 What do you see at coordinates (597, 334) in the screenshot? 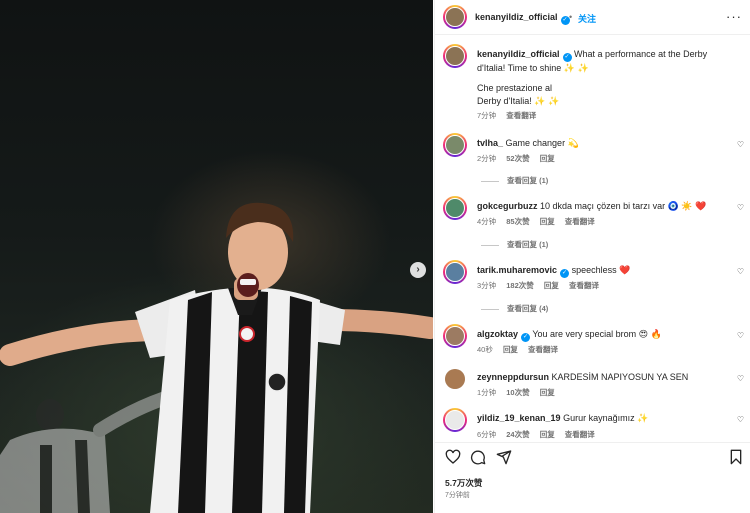
I see `comment-text: You are very special brom 😍 🔥` at bounding box center [597, 334].